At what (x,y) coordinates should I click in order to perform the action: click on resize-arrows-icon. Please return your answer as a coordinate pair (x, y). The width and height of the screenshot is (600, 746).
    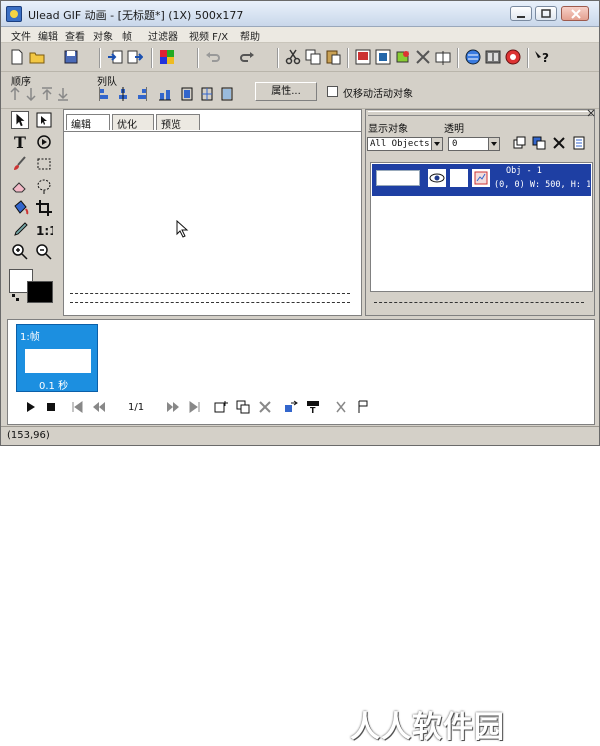
    Looking at the image, I should click on (423, 57).